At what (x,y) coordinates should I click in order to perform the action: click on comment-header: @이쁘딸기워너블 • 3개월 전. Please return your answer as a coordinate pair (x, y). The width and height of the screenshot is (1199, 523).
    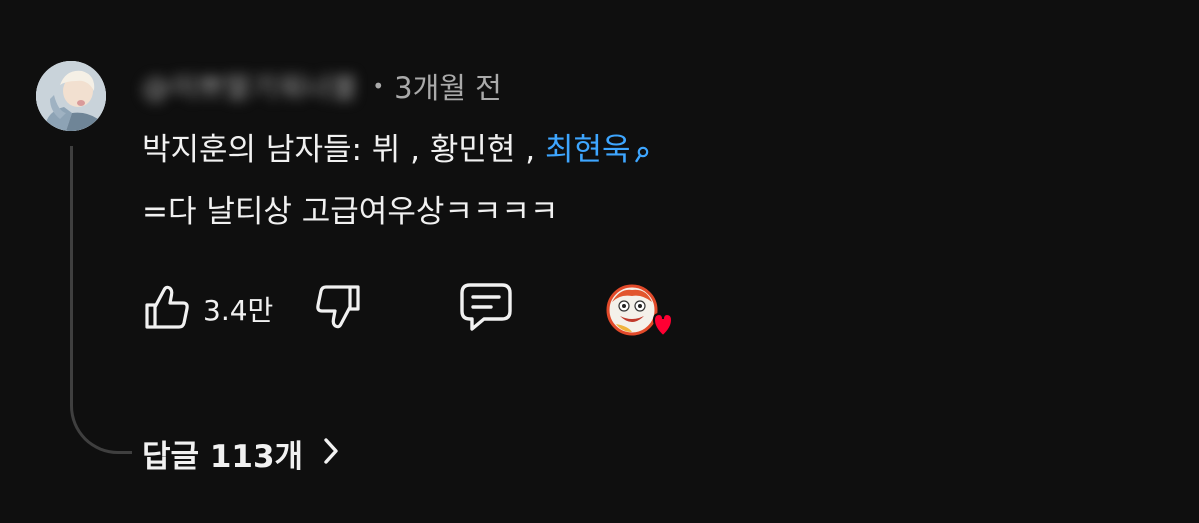
    Looking at the image, I should click on (322, 86).